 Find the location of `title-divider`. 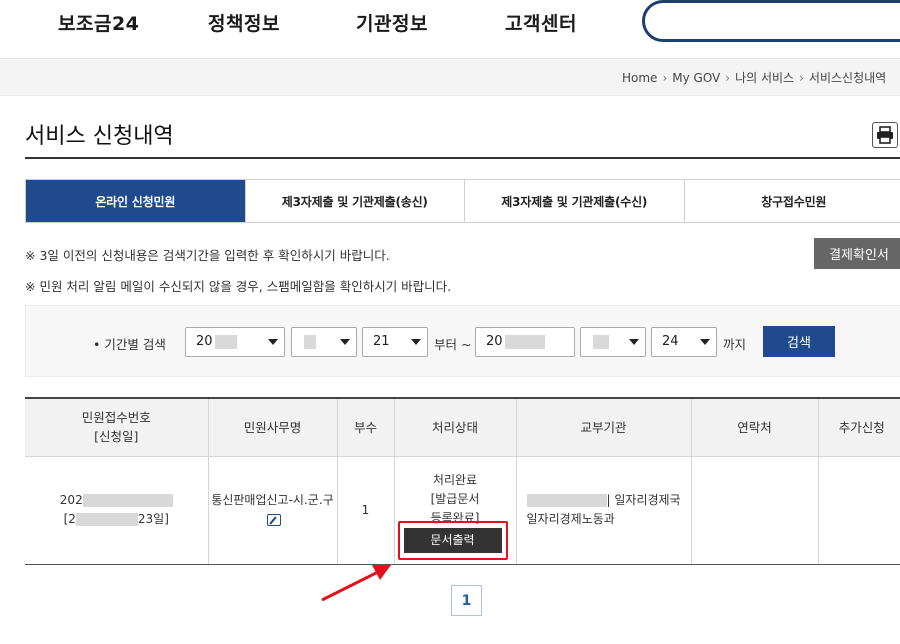

title-divider is located at coordinates (462, 158).